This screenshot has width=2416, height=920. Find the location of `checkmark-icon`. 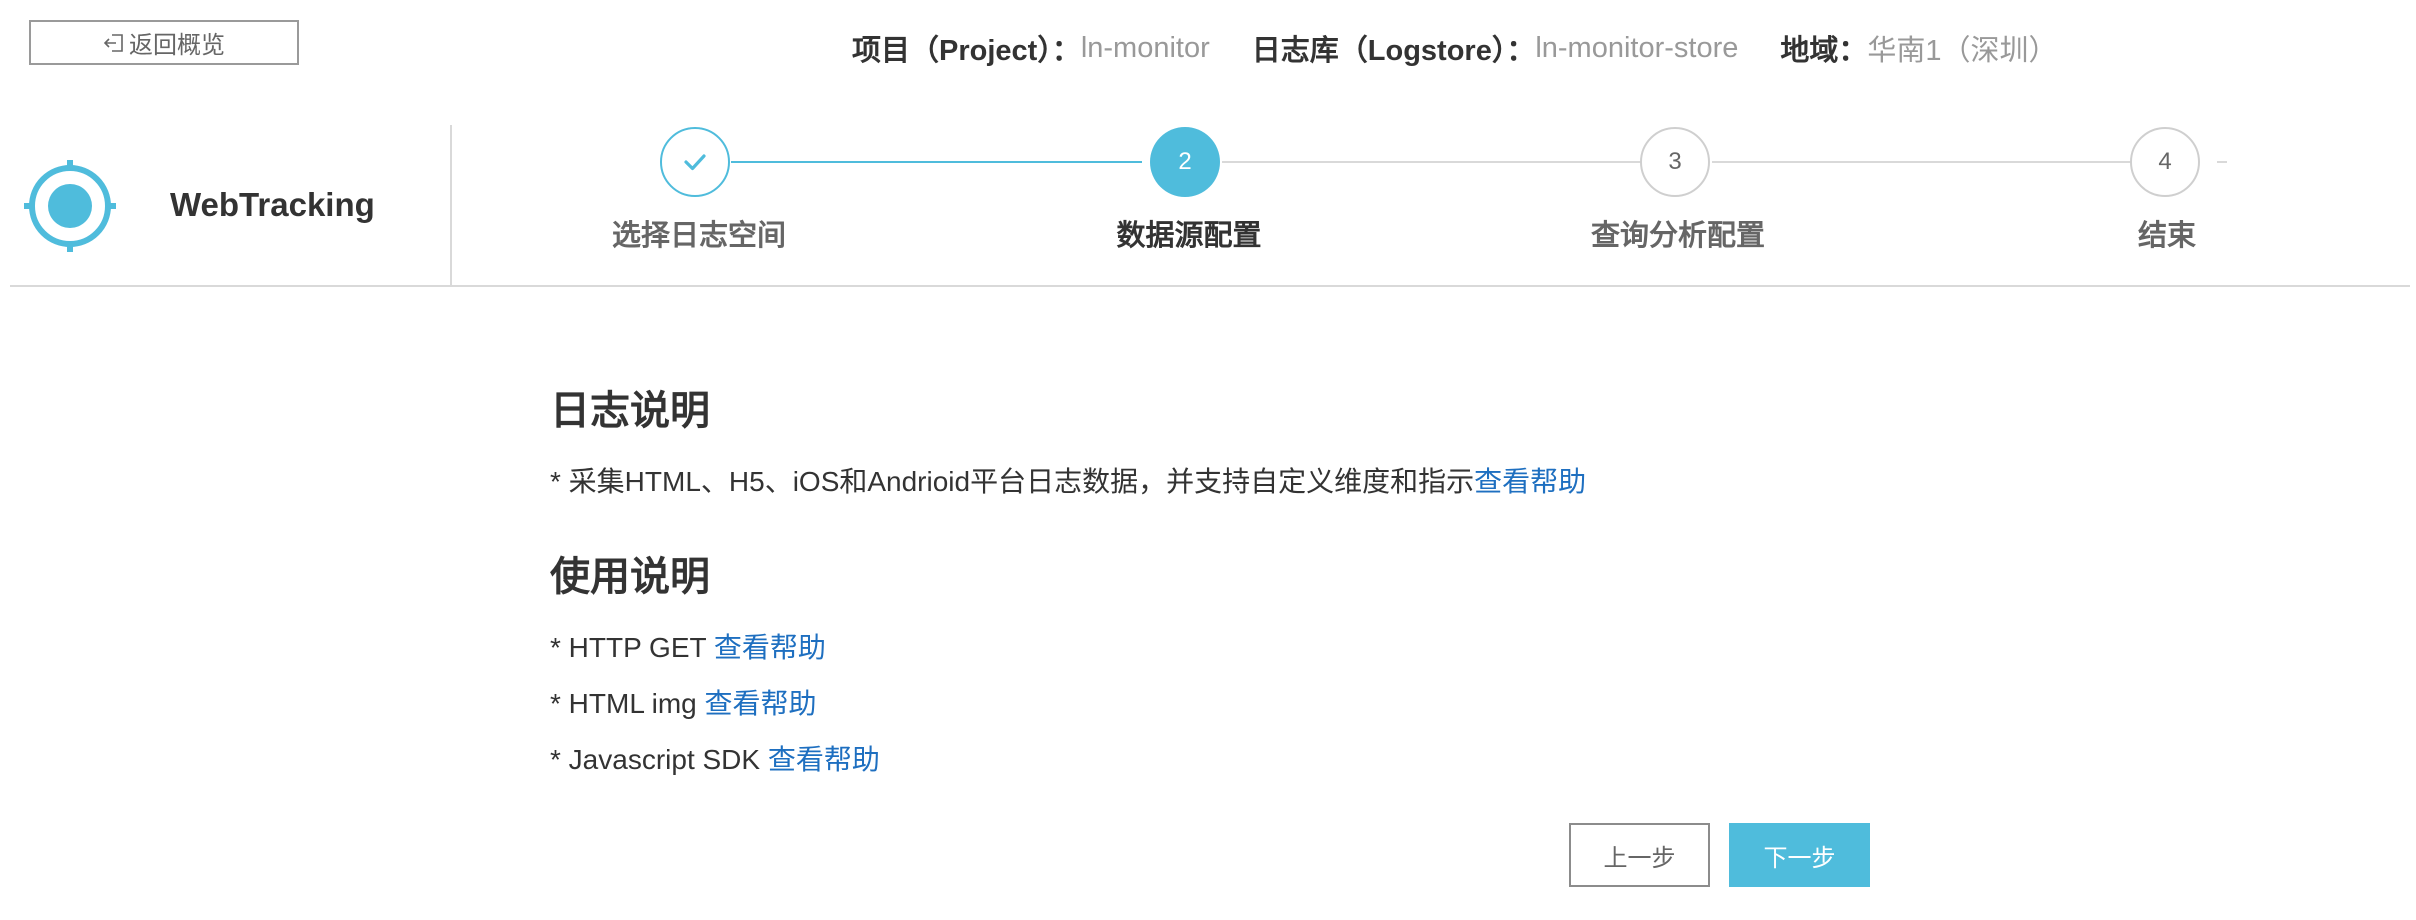

checkmark-icon is located at coordinates (695, 162).